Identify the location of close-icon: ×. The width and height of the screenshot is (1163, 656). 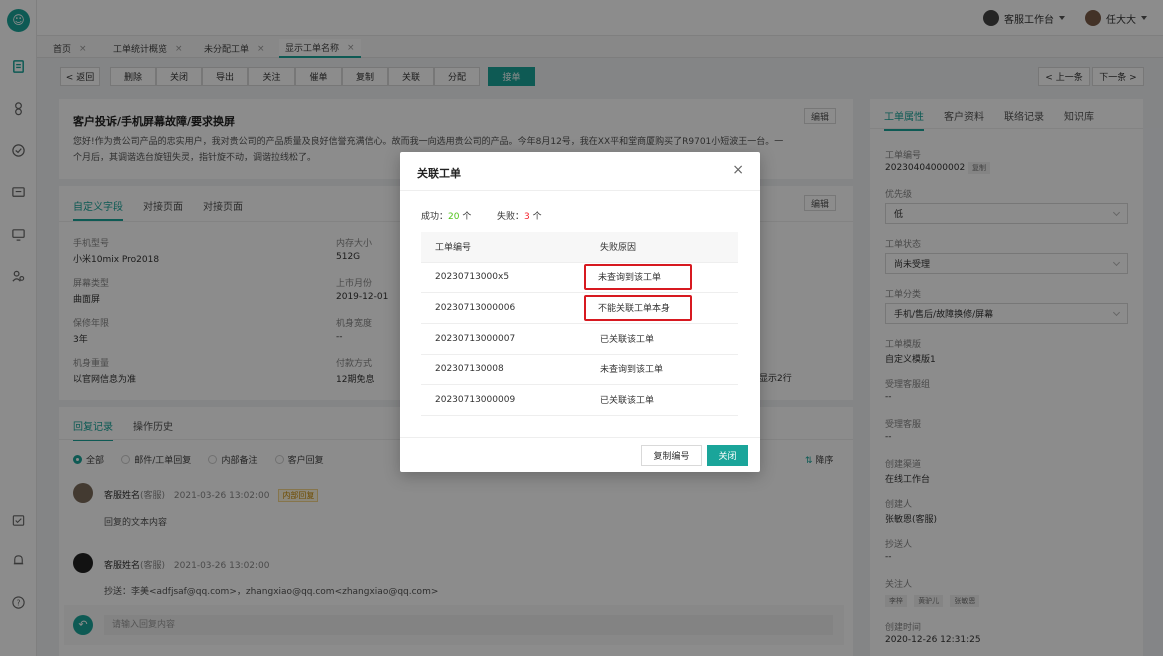
(738, 170).